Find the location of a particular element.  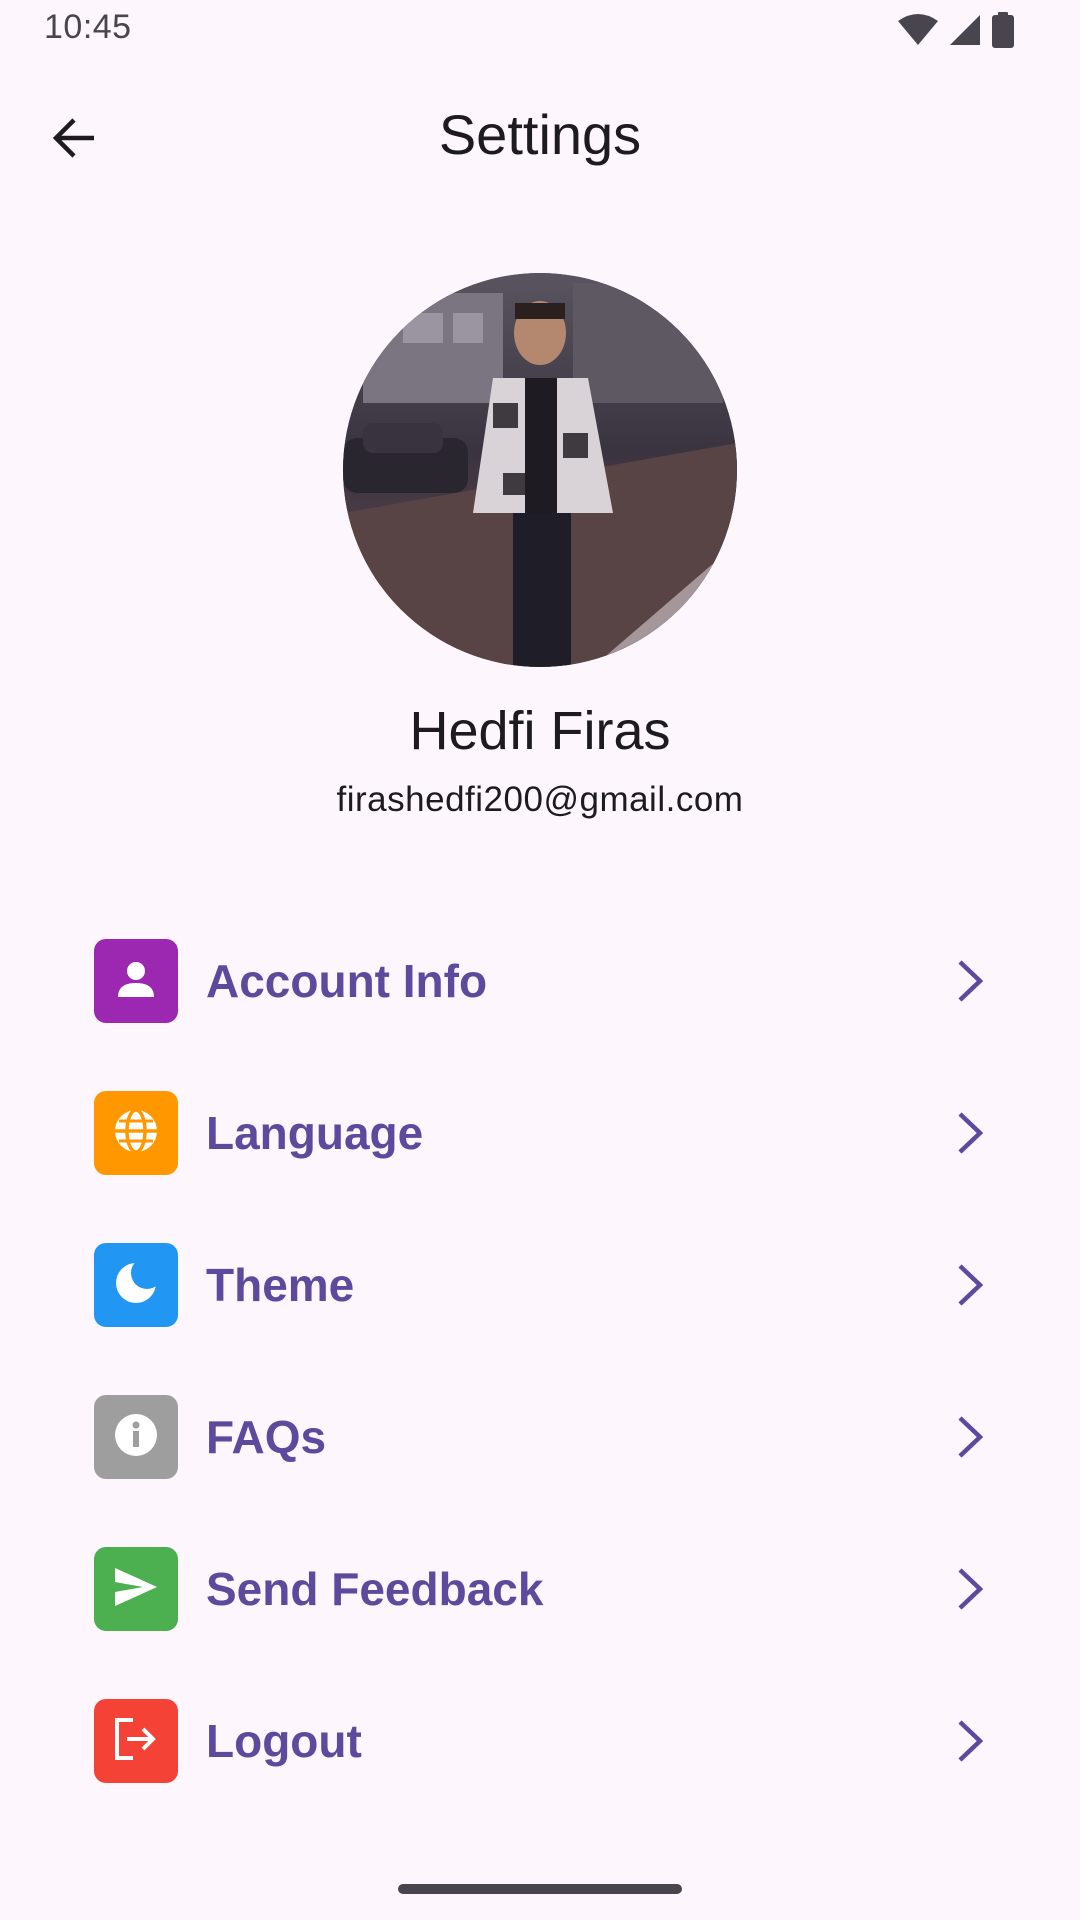

info-icon is located at coordinates (136, 1437).